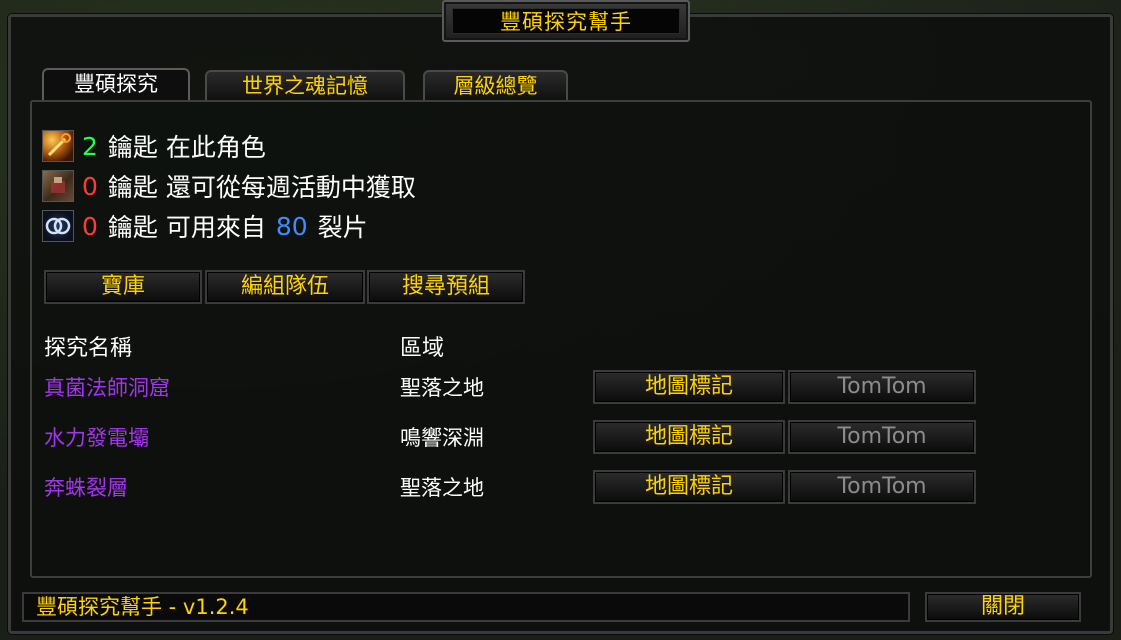 Image resolution: width=1121 pixels, height=640 pixels. I want to click on window-title: 豐碩探究幫手, so click(566, 22).